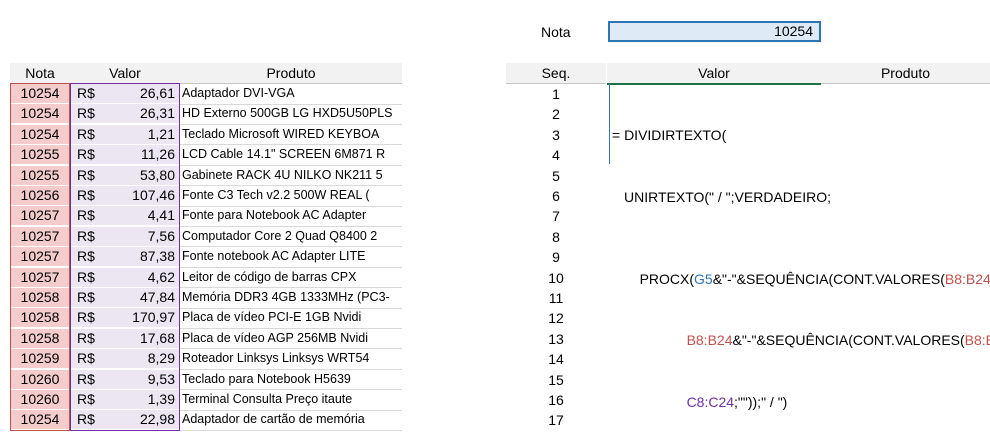 The width and height of the screenshot is (990, 442). Describe the element at coordinates (291, 430) in the screenshot. I see `row-divider` at that location.